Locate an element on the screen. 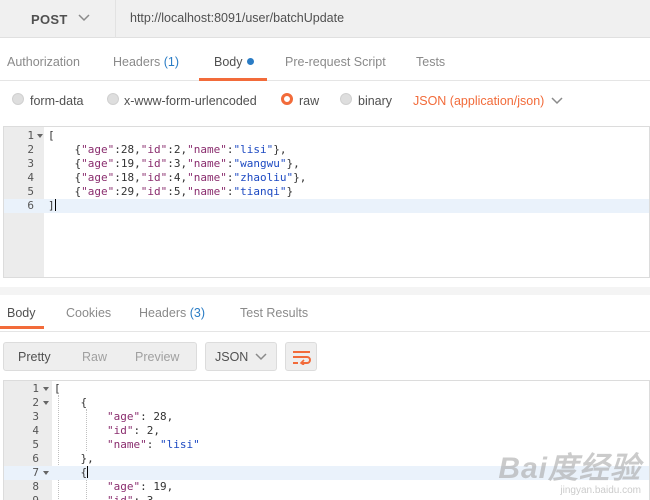 This screenshot has width=650, height=500. watermark-main: Bai度经验 is located at coordinates (569, 468).